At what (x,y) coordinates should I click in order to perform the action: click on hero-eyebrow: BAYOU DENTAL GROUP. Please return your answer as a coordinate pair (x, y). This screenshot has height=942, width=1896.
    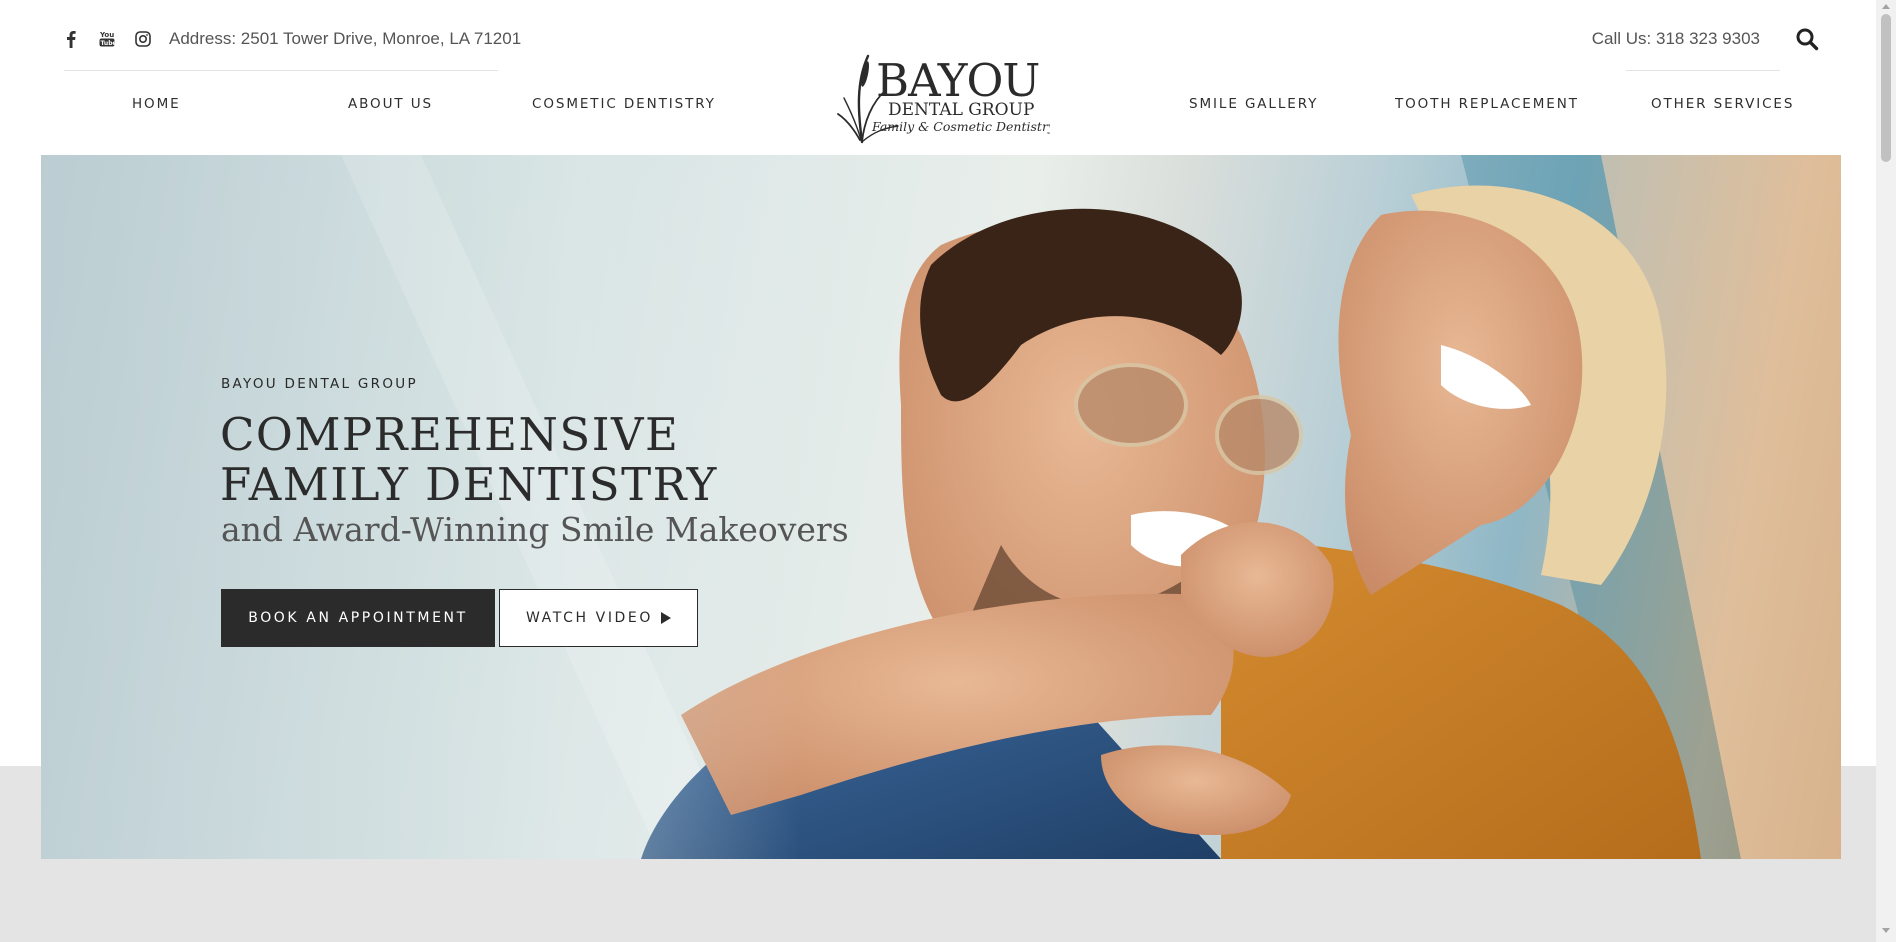
    Looking at the image, I should click on (319, 384).